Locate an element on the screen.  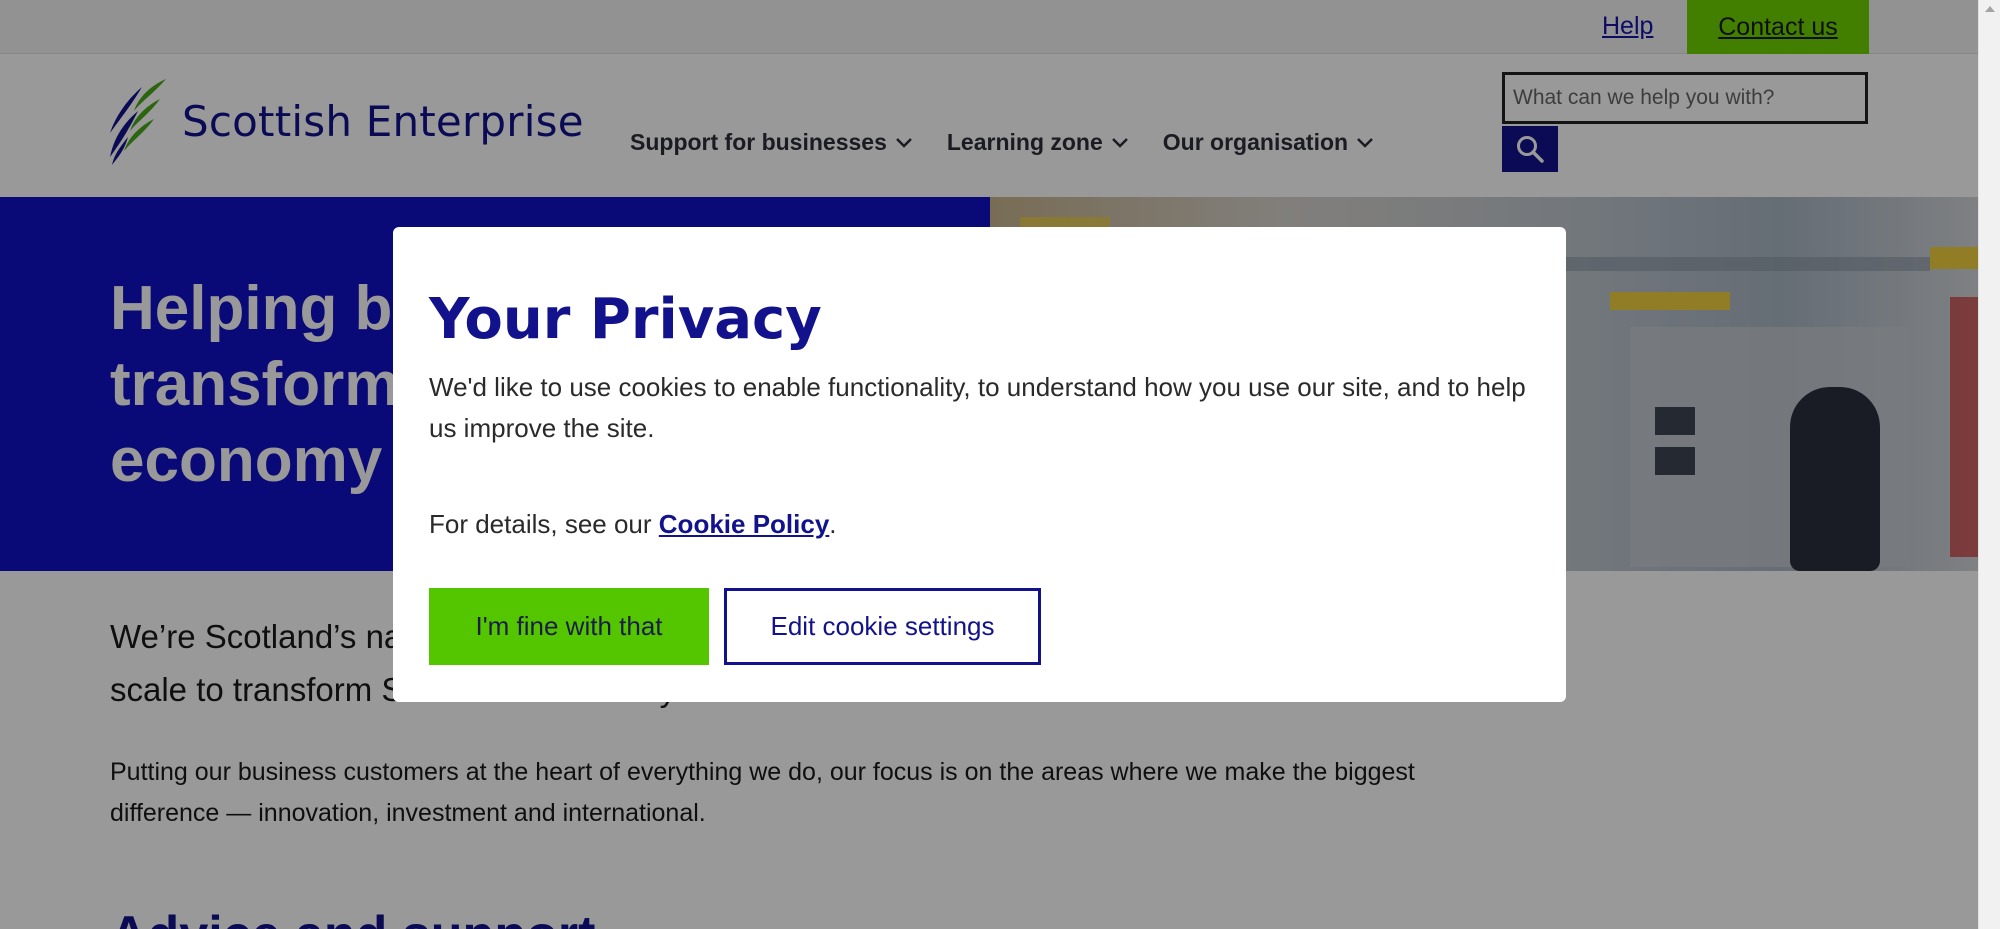
accept-cookies-button: I'm fine with that is located at coordinates (569, 626).